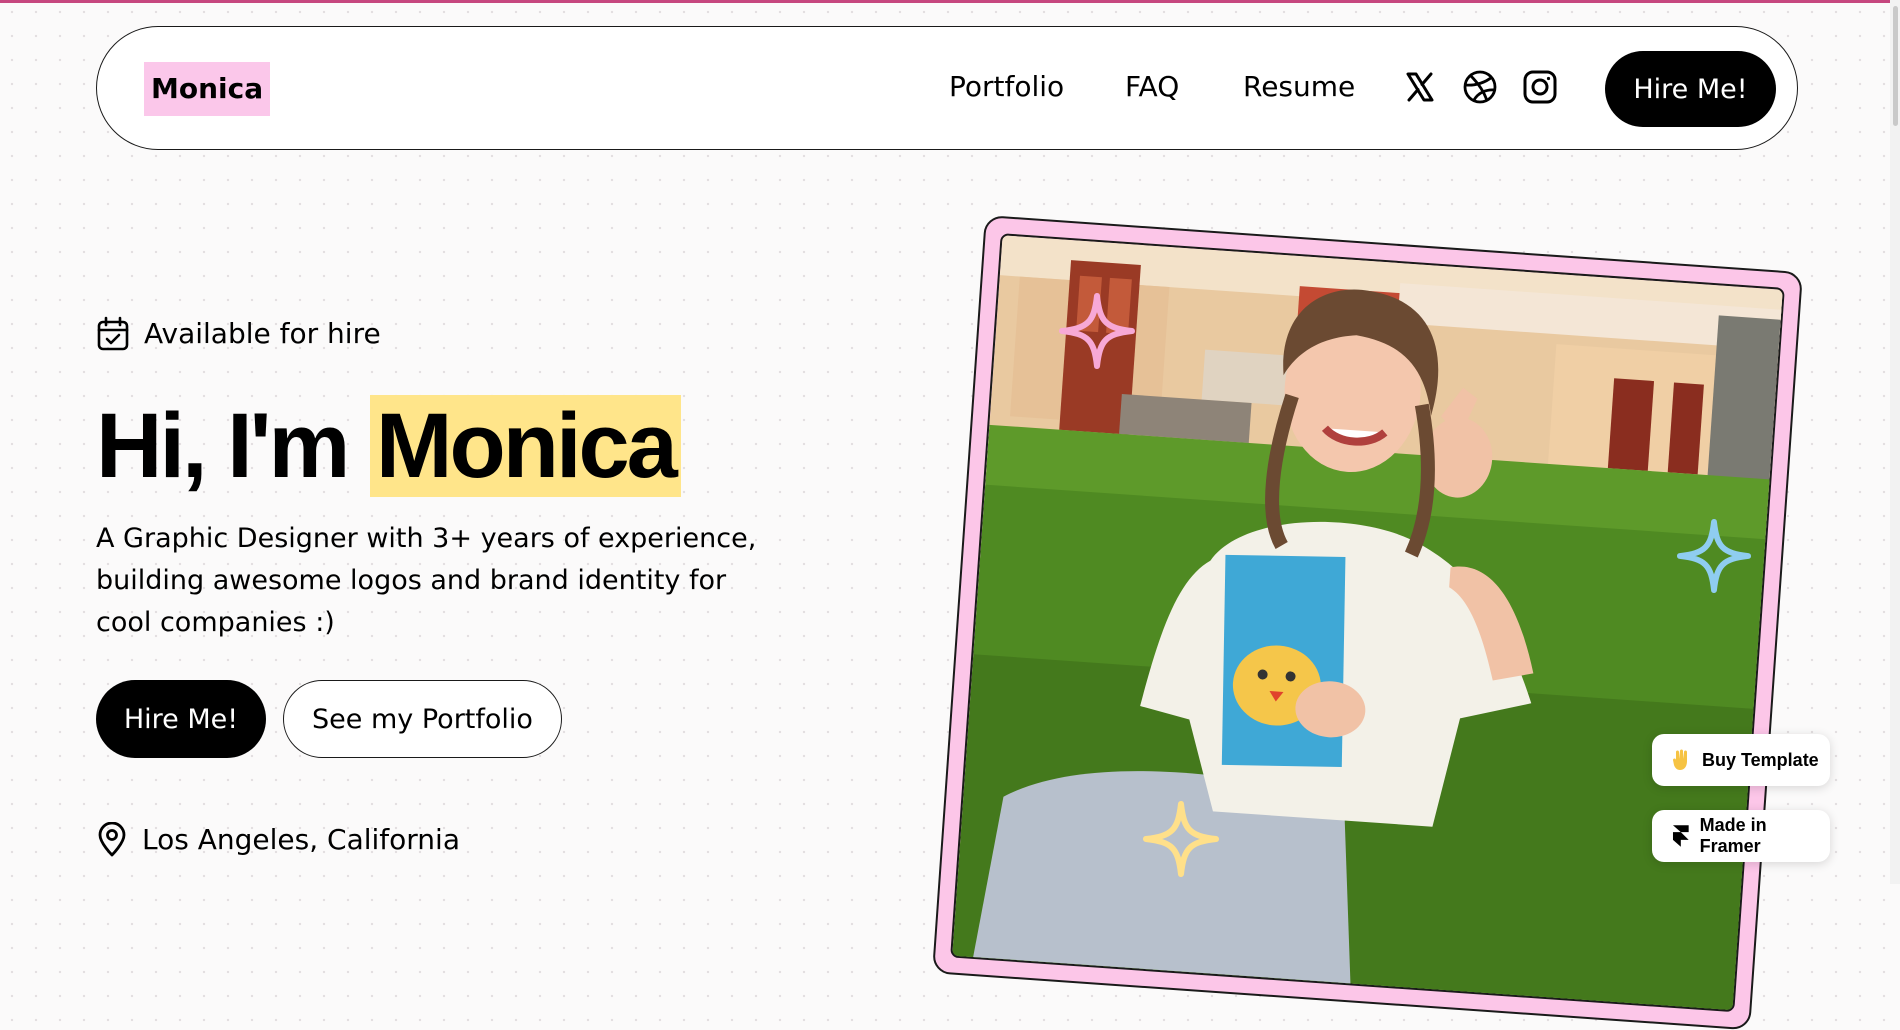  I want to click on hand-icon, so click(1680, 759).